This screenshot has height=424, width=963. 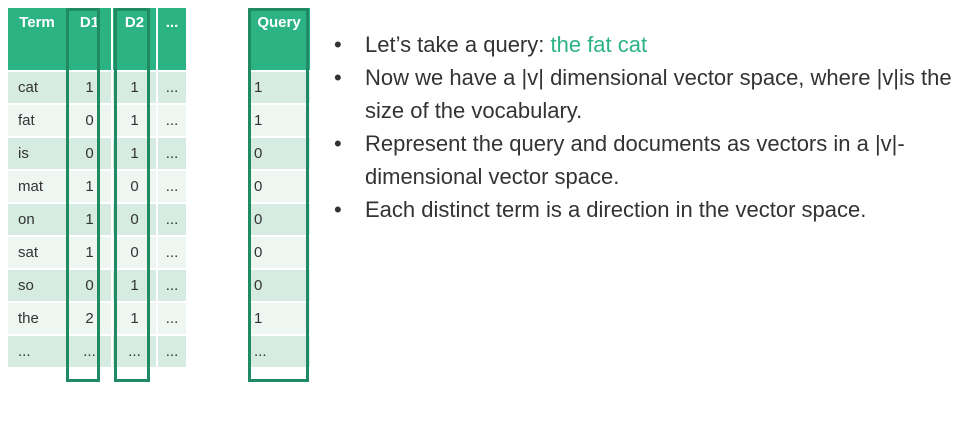 I want to click on term-cell: is, so click(x=38, y=154).